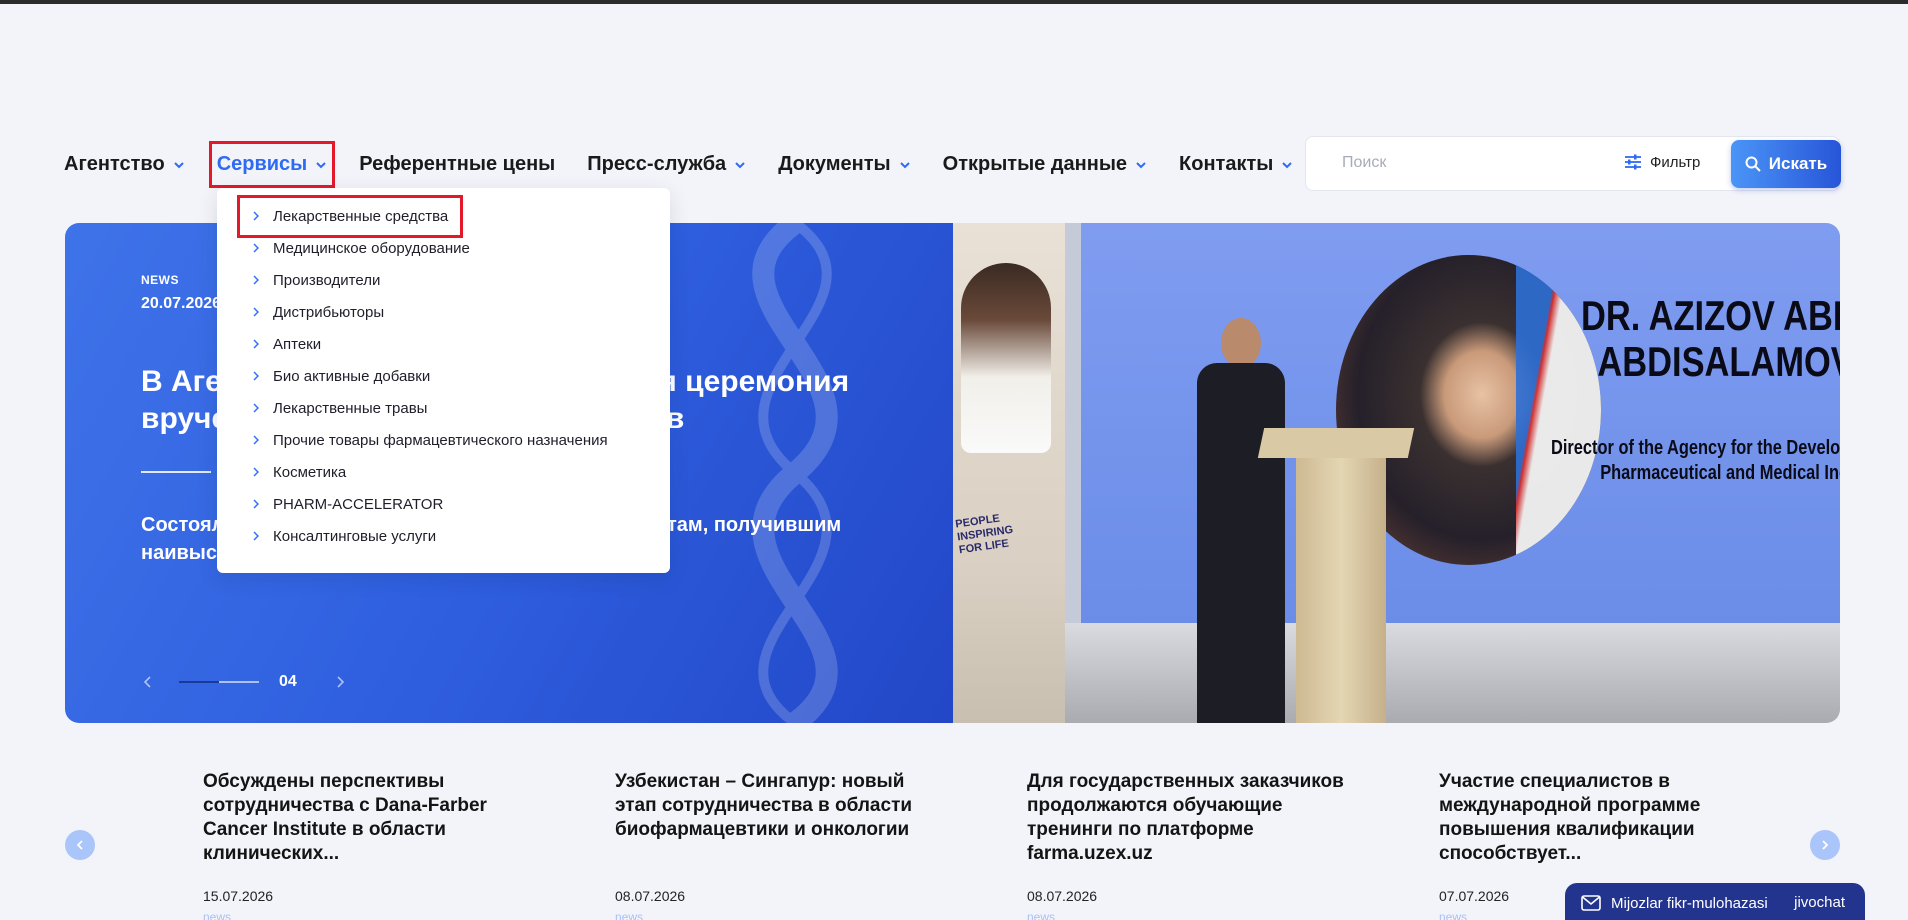 The width and height of the screenshot is (1908, 920). Describe the element at coordinates (1336, 575) in the screenshot. I see `podium` at that location.